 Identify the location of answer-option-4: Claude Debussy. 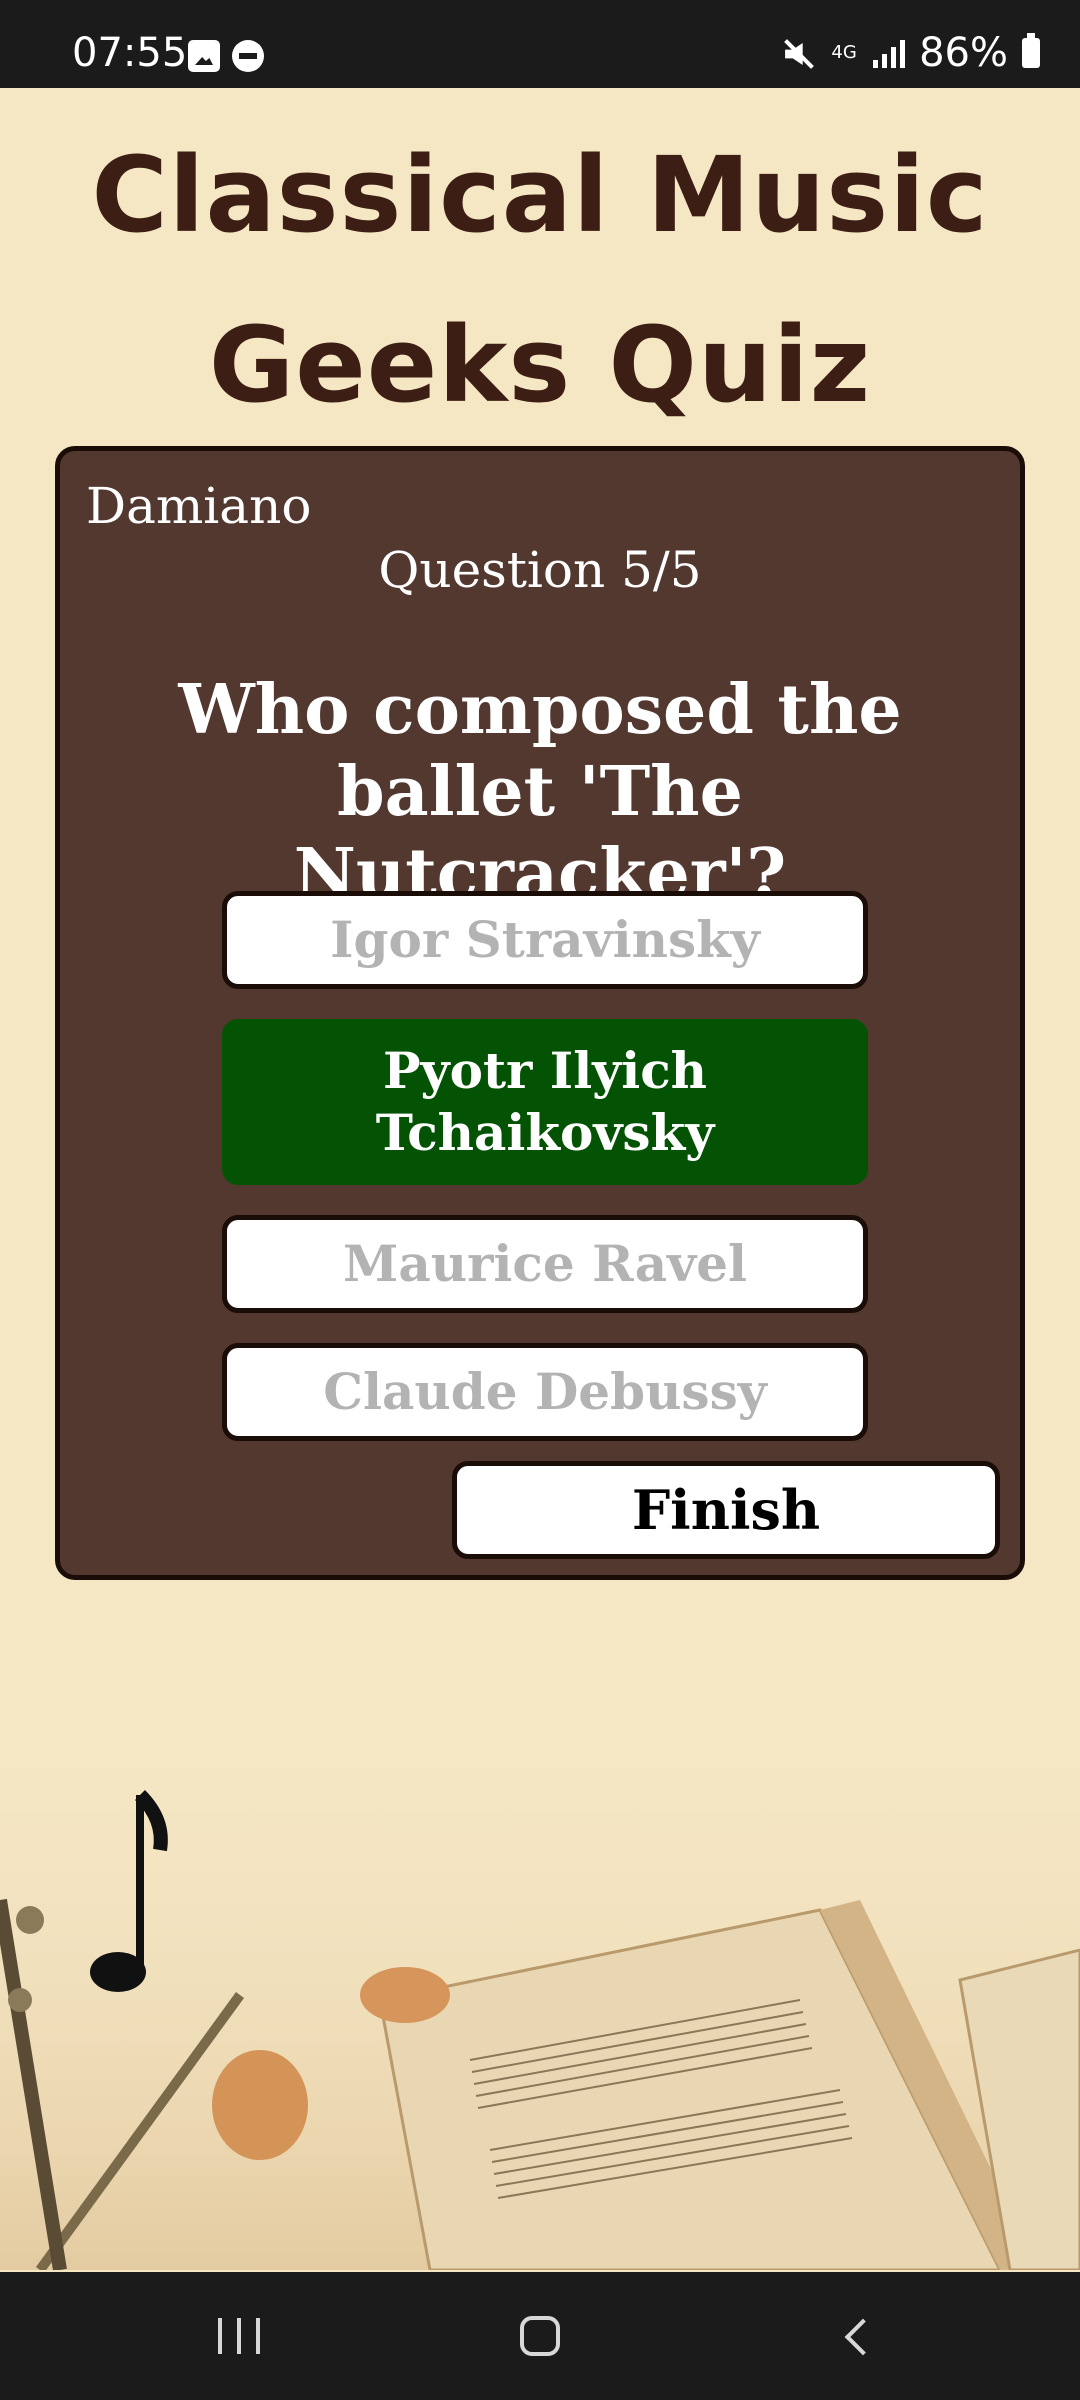
(545, 1392).